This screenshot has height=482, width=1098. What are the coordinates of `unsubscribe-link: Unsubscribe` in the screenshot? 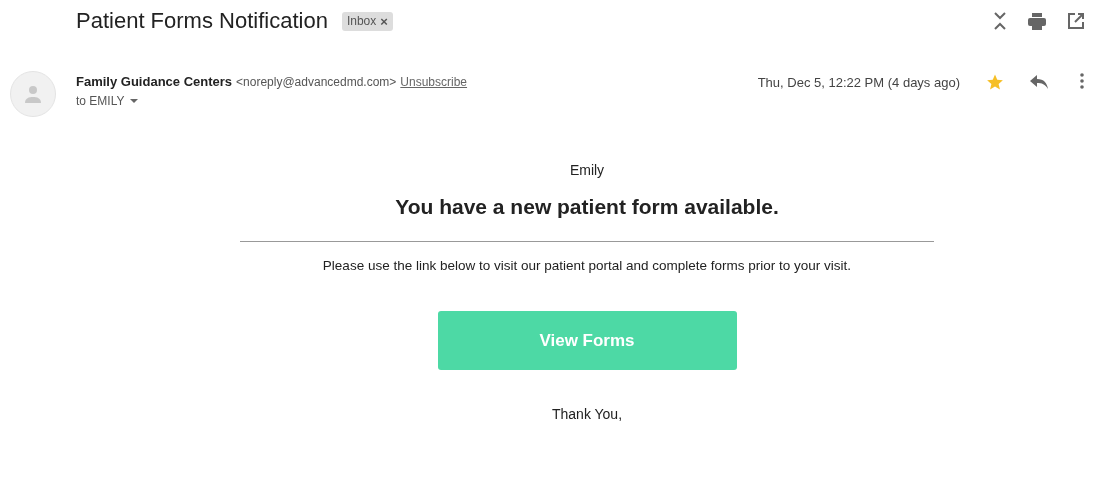 It's located at (434, 82).